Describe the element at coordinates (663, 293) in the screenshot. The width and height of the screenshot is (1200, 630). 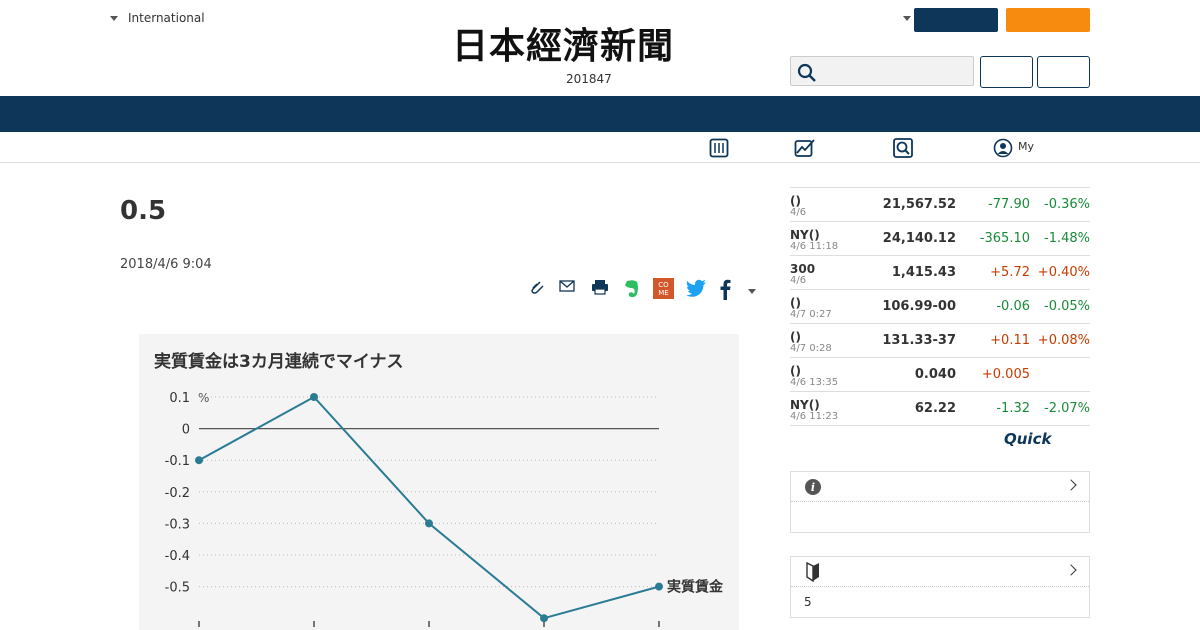
I see `svg-text: ME` at that location.